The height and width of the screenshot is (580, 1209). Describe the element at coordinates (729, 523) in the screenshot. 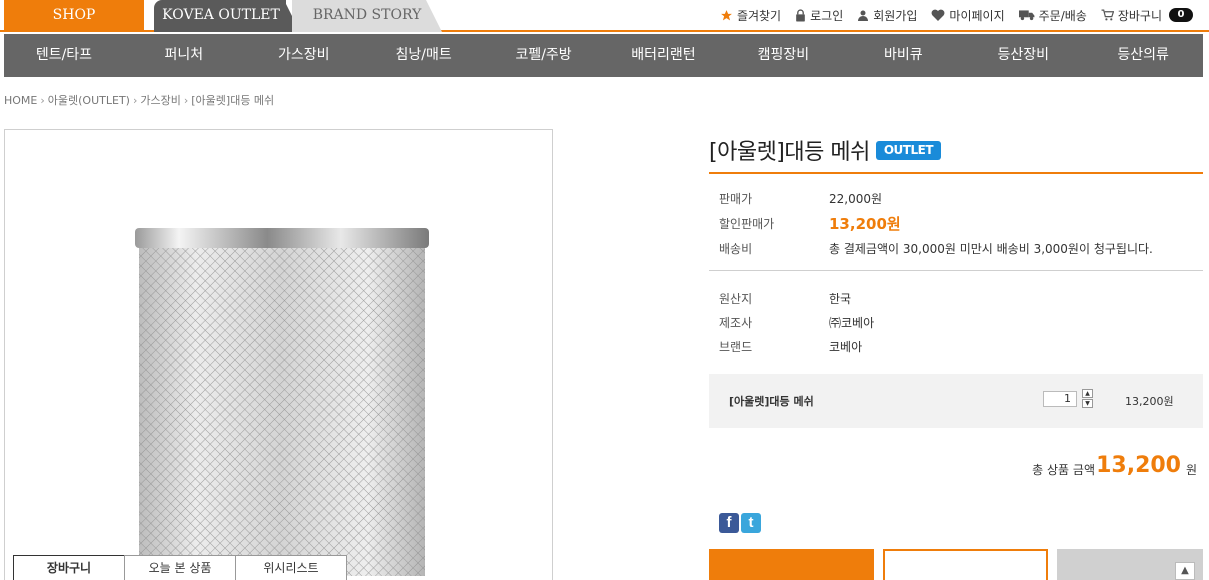

I see `facebook-icon: f` at that location.